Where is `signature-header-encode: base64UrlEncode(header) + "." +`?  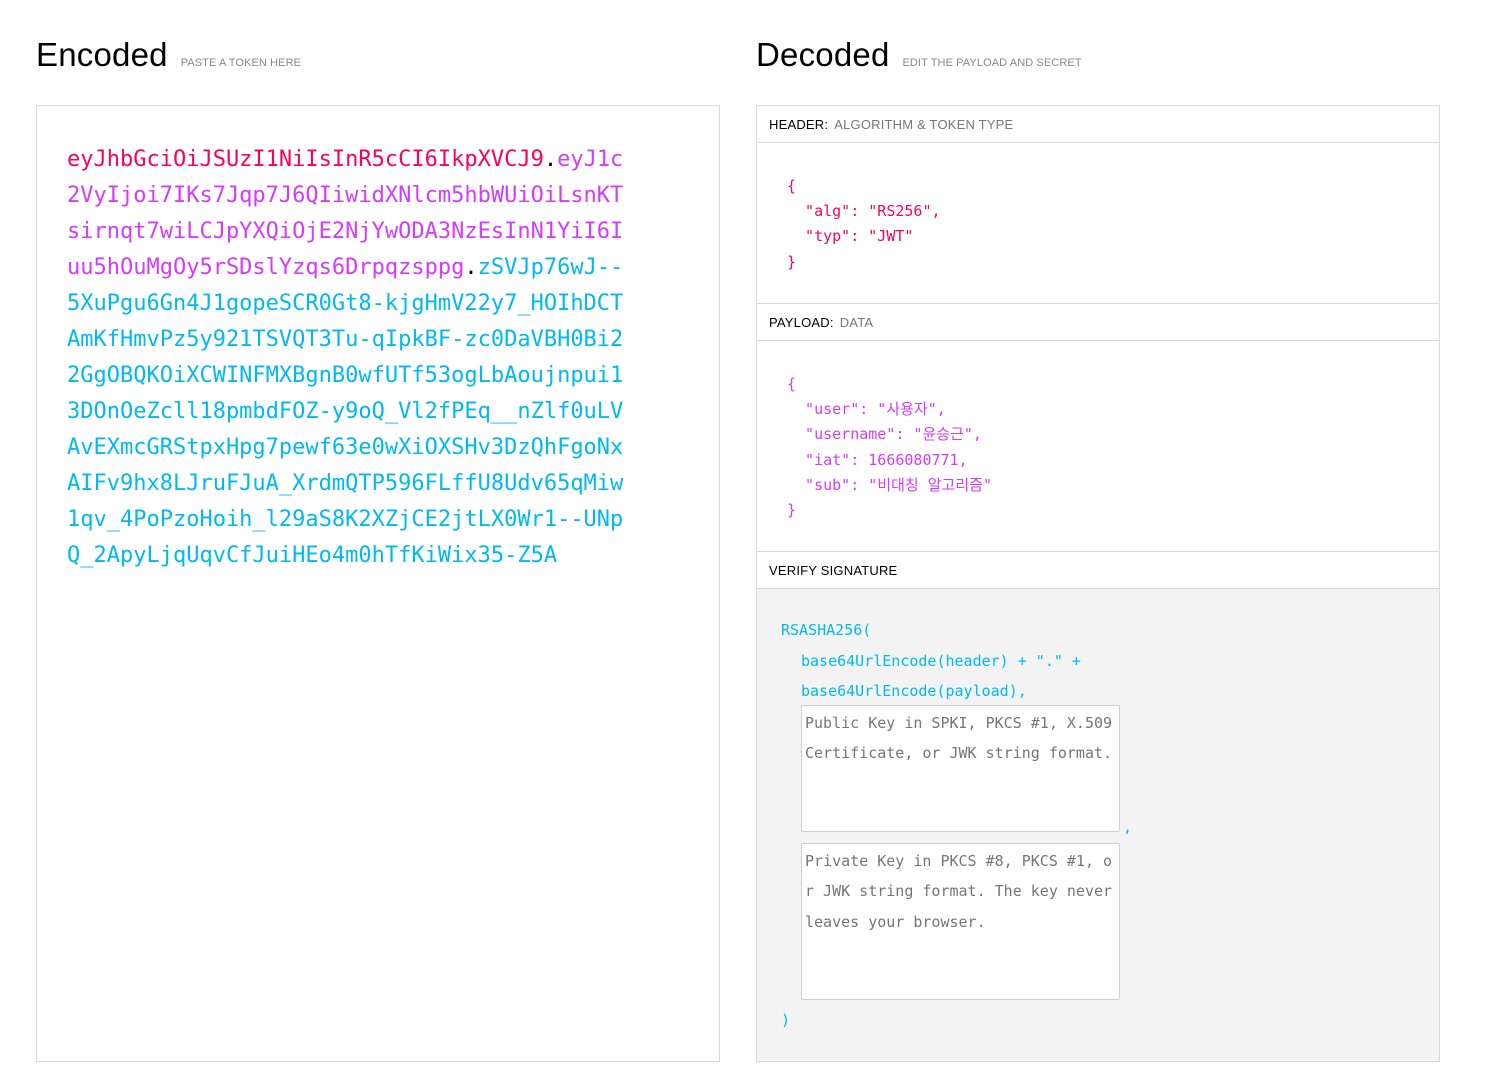
signature-header-encode: base64UrlEncode(header) + "." + is located at coordinates (941, 660).